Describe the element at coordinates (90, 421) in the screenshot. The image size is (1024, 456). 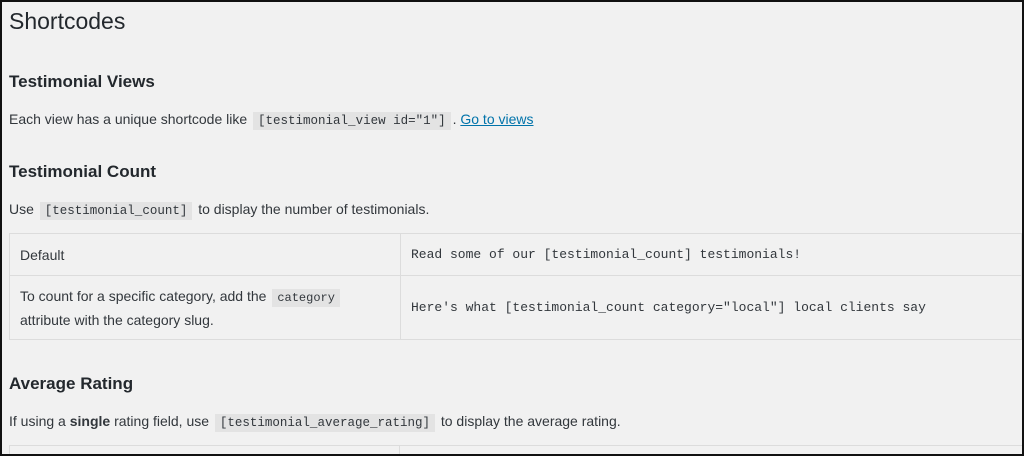
I see `rating-text-bold: single` at that location.